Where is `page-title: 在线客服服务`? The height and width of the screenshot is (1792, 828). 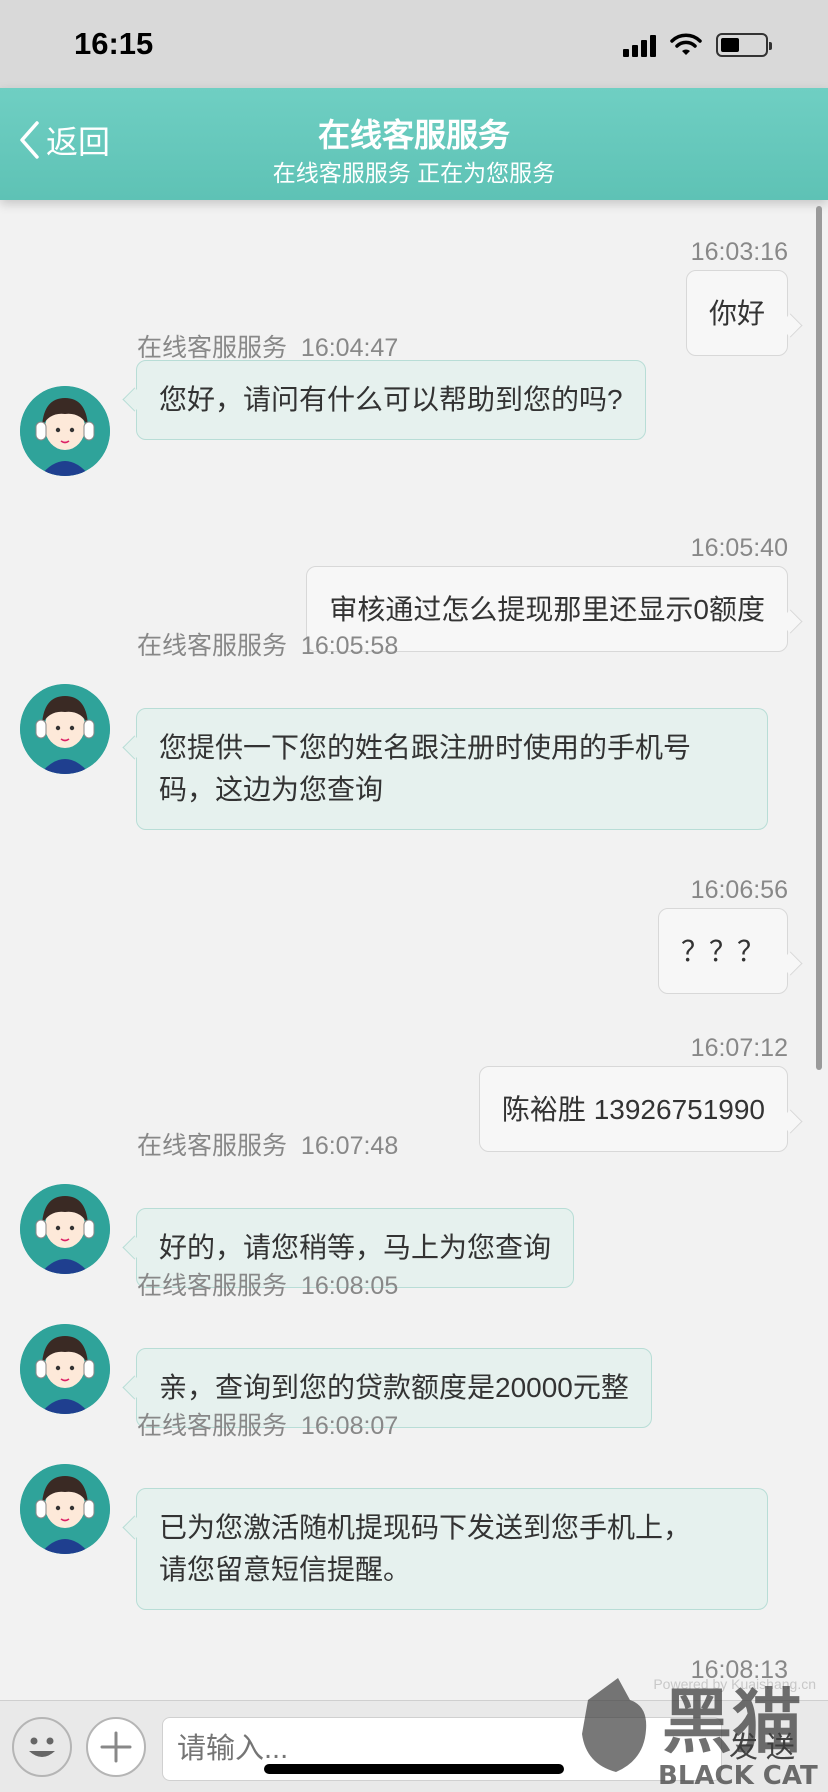
page-title: 在线客服服务 is located at coordinates (413, 135).